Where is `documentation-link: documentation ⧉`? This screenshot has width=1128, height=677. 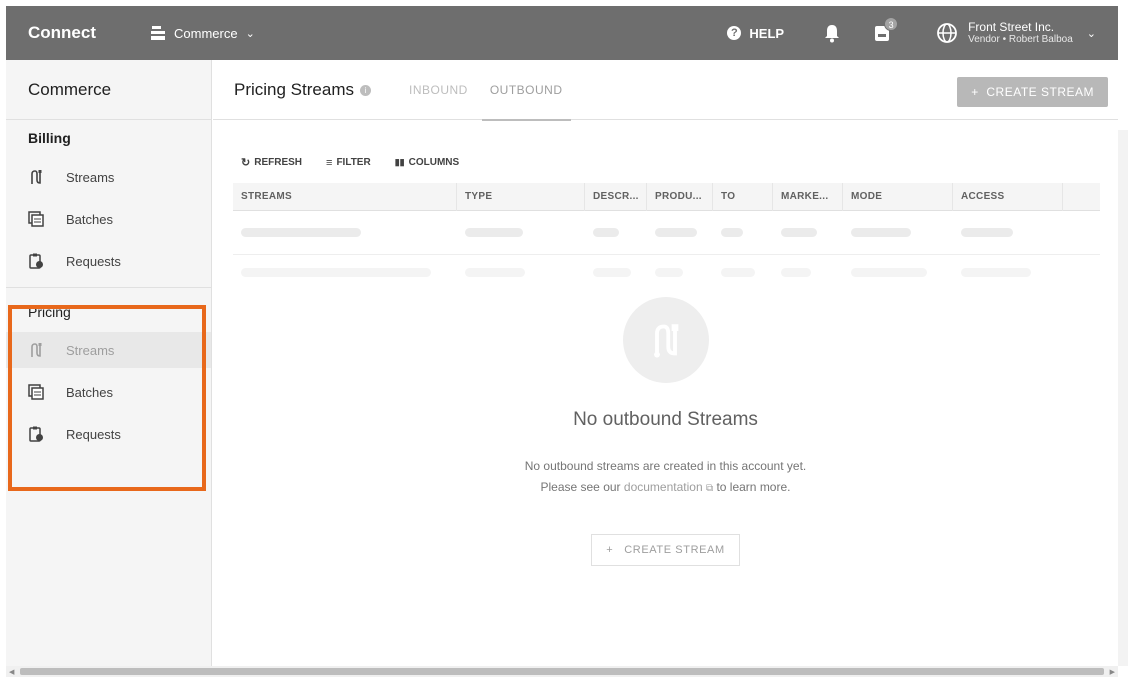 documentation-link: documentation ⧉ is located at coordinates (668, 487).